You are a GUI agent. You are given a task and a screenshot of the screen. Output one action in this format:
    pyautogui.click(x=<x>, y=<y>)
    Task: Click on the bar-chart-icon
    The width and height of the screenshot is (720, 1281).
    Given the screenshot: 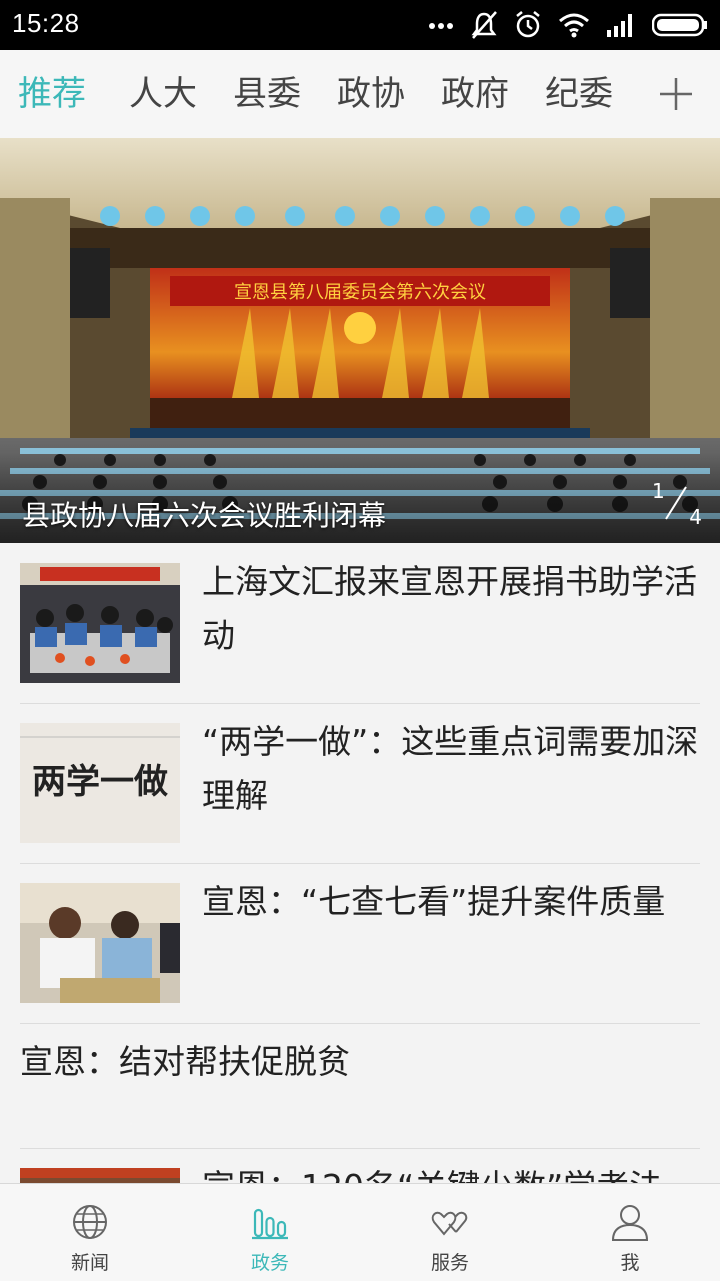 What is the action you would take?
    pyautogui.click(x=270, y=1224)
    